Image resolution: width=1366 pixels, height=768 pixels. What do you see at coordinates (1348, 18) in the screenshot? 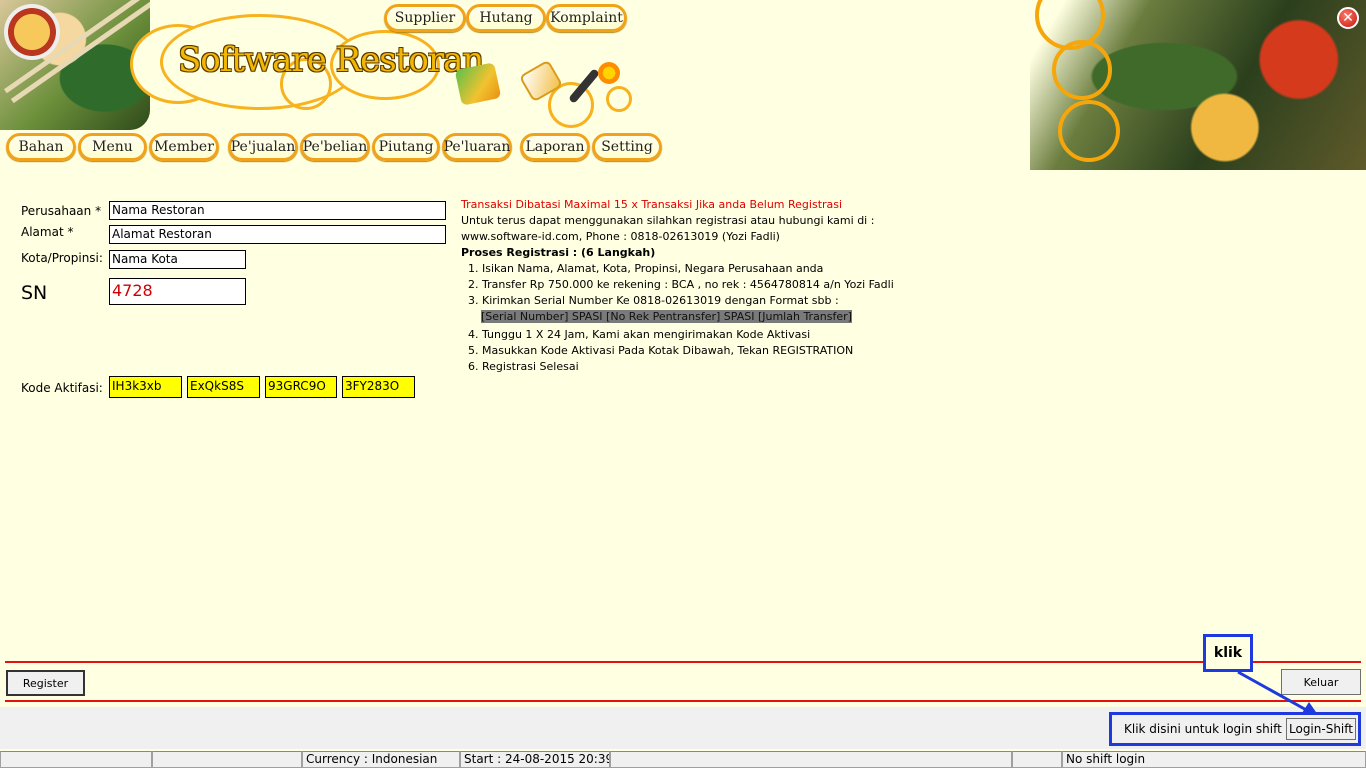
I see `close-icon: ✕` at bounding box center [1348, 18].